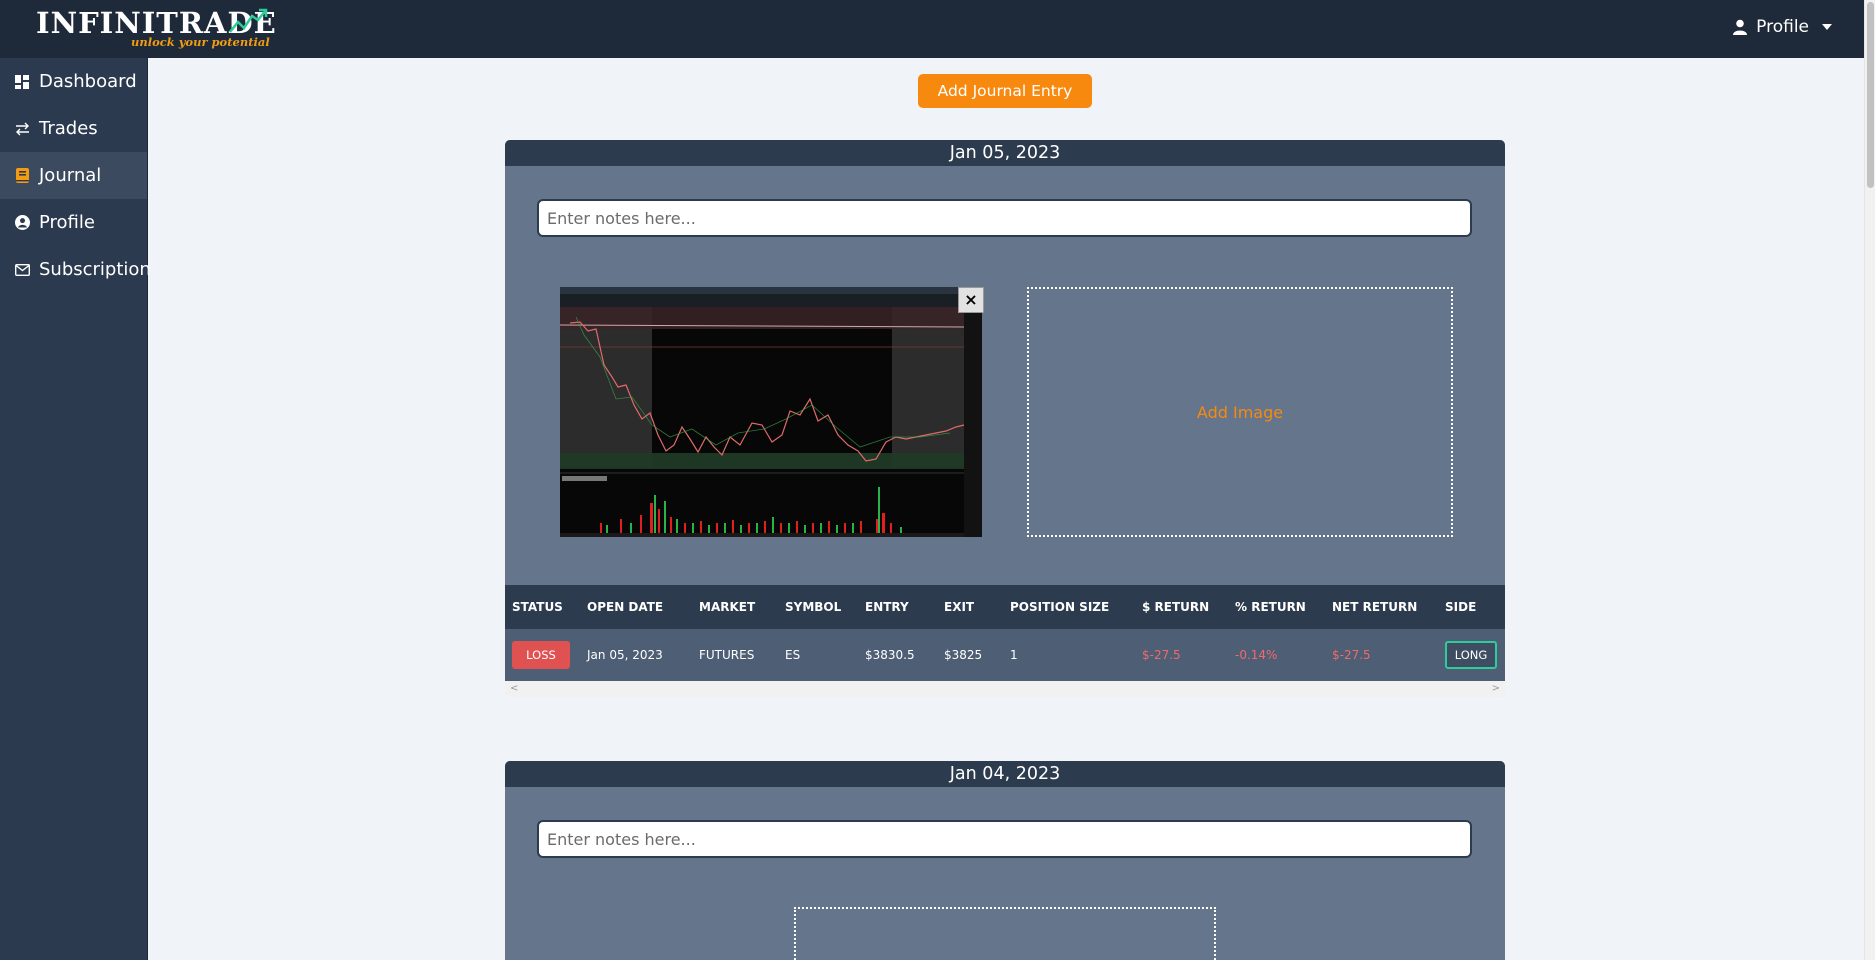 The image size is (1875, 960). Describe the element at coordinates (1176, 607) in the screenshot. I see `column-header-dollar-return: $ RETURN` at that location.